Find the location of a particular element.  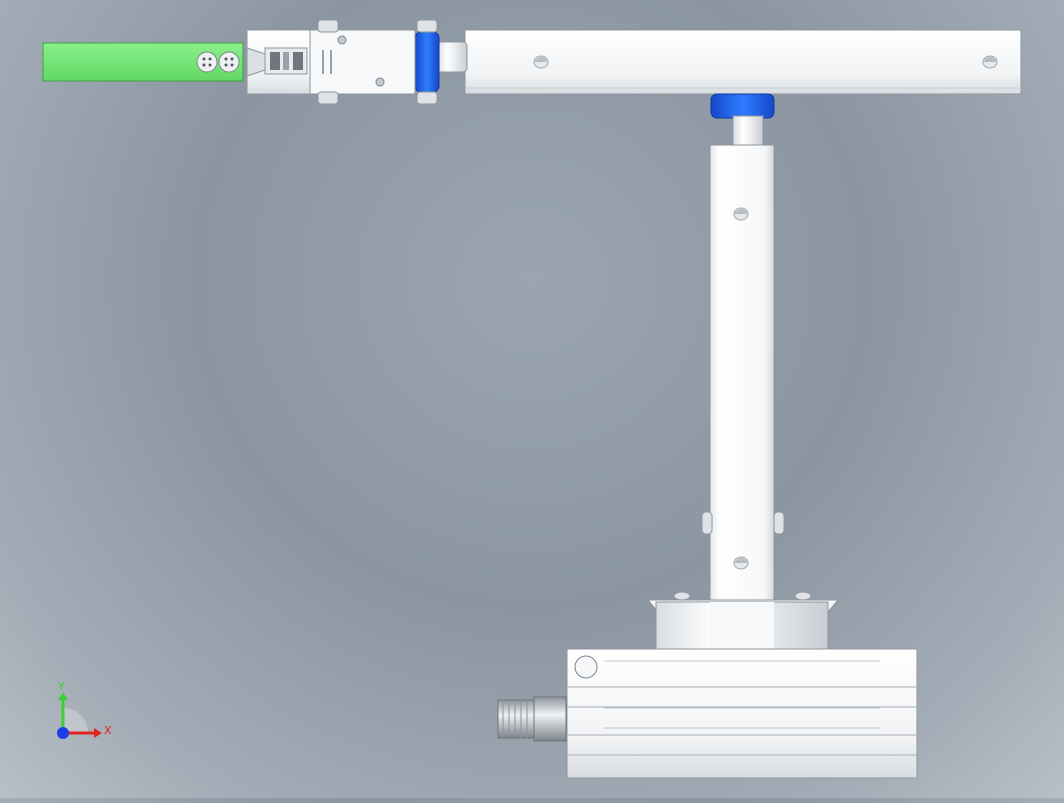

gripper-body is located at coordinates (331, 62).